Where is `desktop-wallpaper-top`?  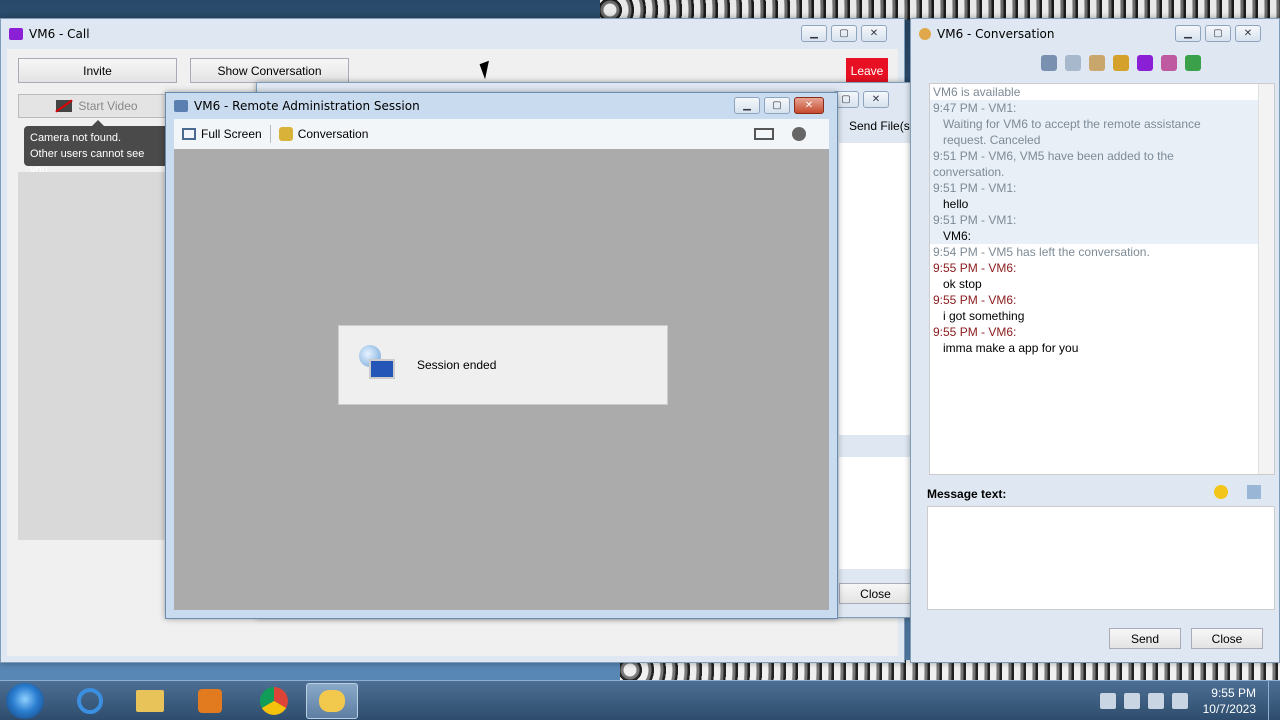
desktop-wallpaper-top is located at coordinates (940, 10).